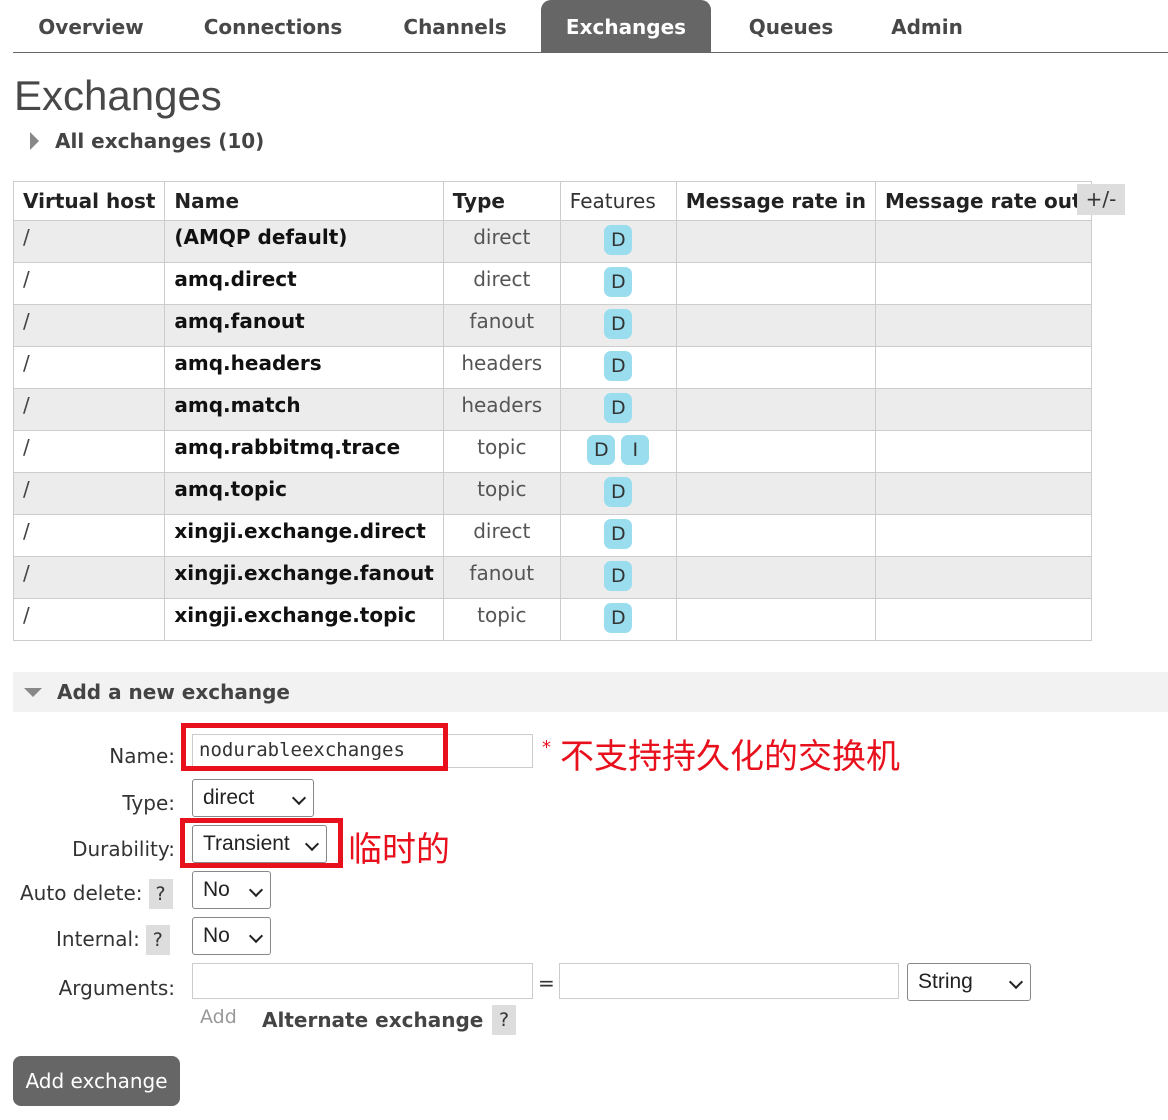 The image size is (1168, 1120). What do you see at coordinates (304, 283) in the screenshot?
I see `cell-exchange-name: amq.direct` at bounding box center [304, 283].